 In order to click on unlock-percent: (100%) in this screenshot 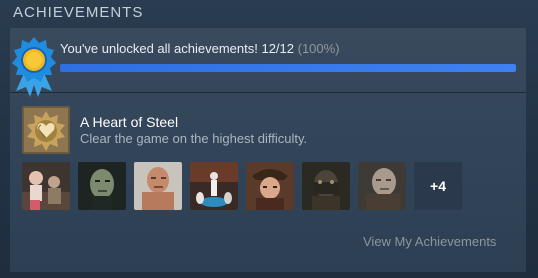, I will do `click(318, 48)`.